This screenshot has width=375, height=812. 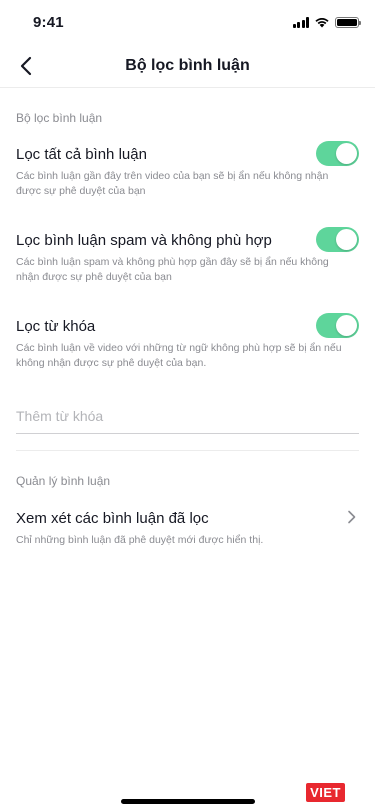 What do you see at coordinates (144, 240) in the screenshot?
I see `filter-spam-title: Lọc bình luận spam và không phù hợp` at bounding box center [144, 240].